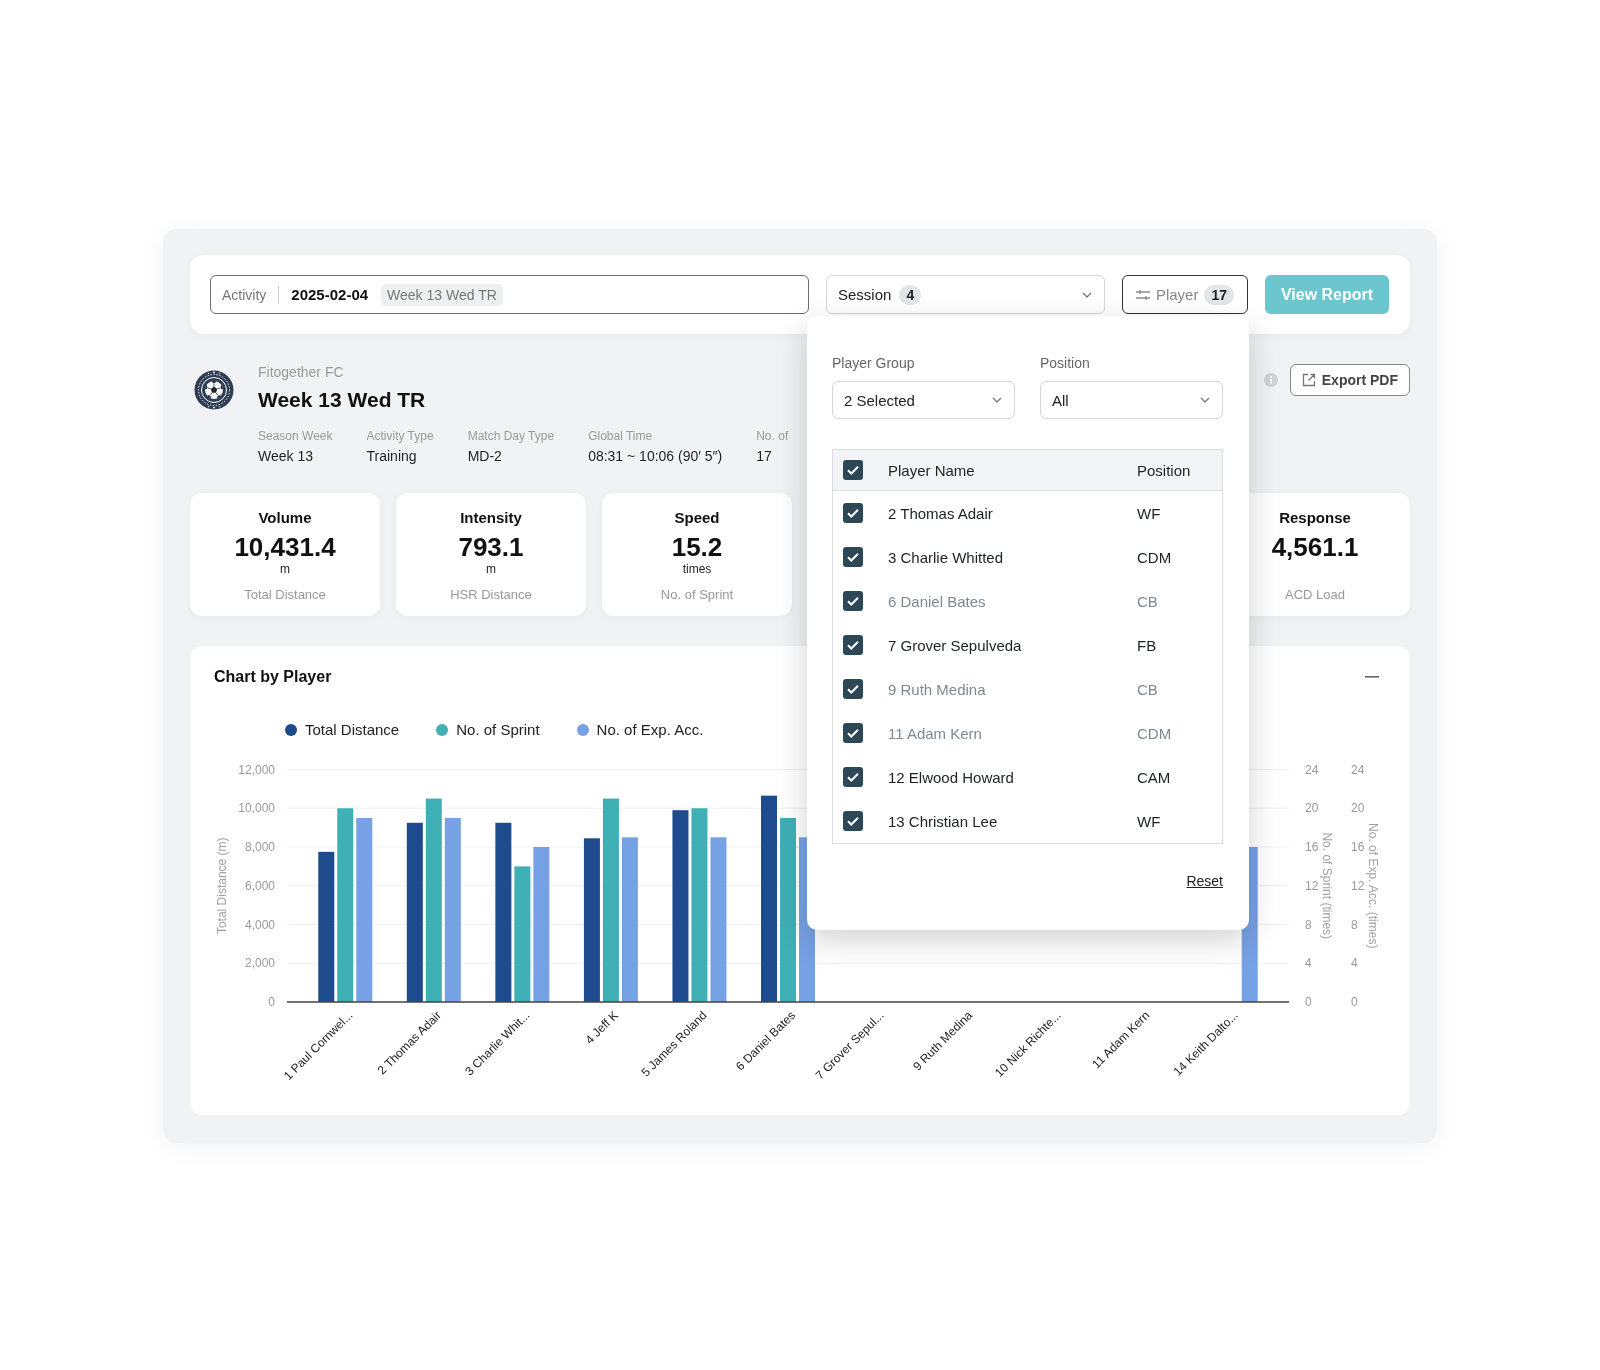 The image size is (1600, 1370). I want to click on detail-value: 08:31 ~ 10:06 (90′ 5″), so click(655, 456).